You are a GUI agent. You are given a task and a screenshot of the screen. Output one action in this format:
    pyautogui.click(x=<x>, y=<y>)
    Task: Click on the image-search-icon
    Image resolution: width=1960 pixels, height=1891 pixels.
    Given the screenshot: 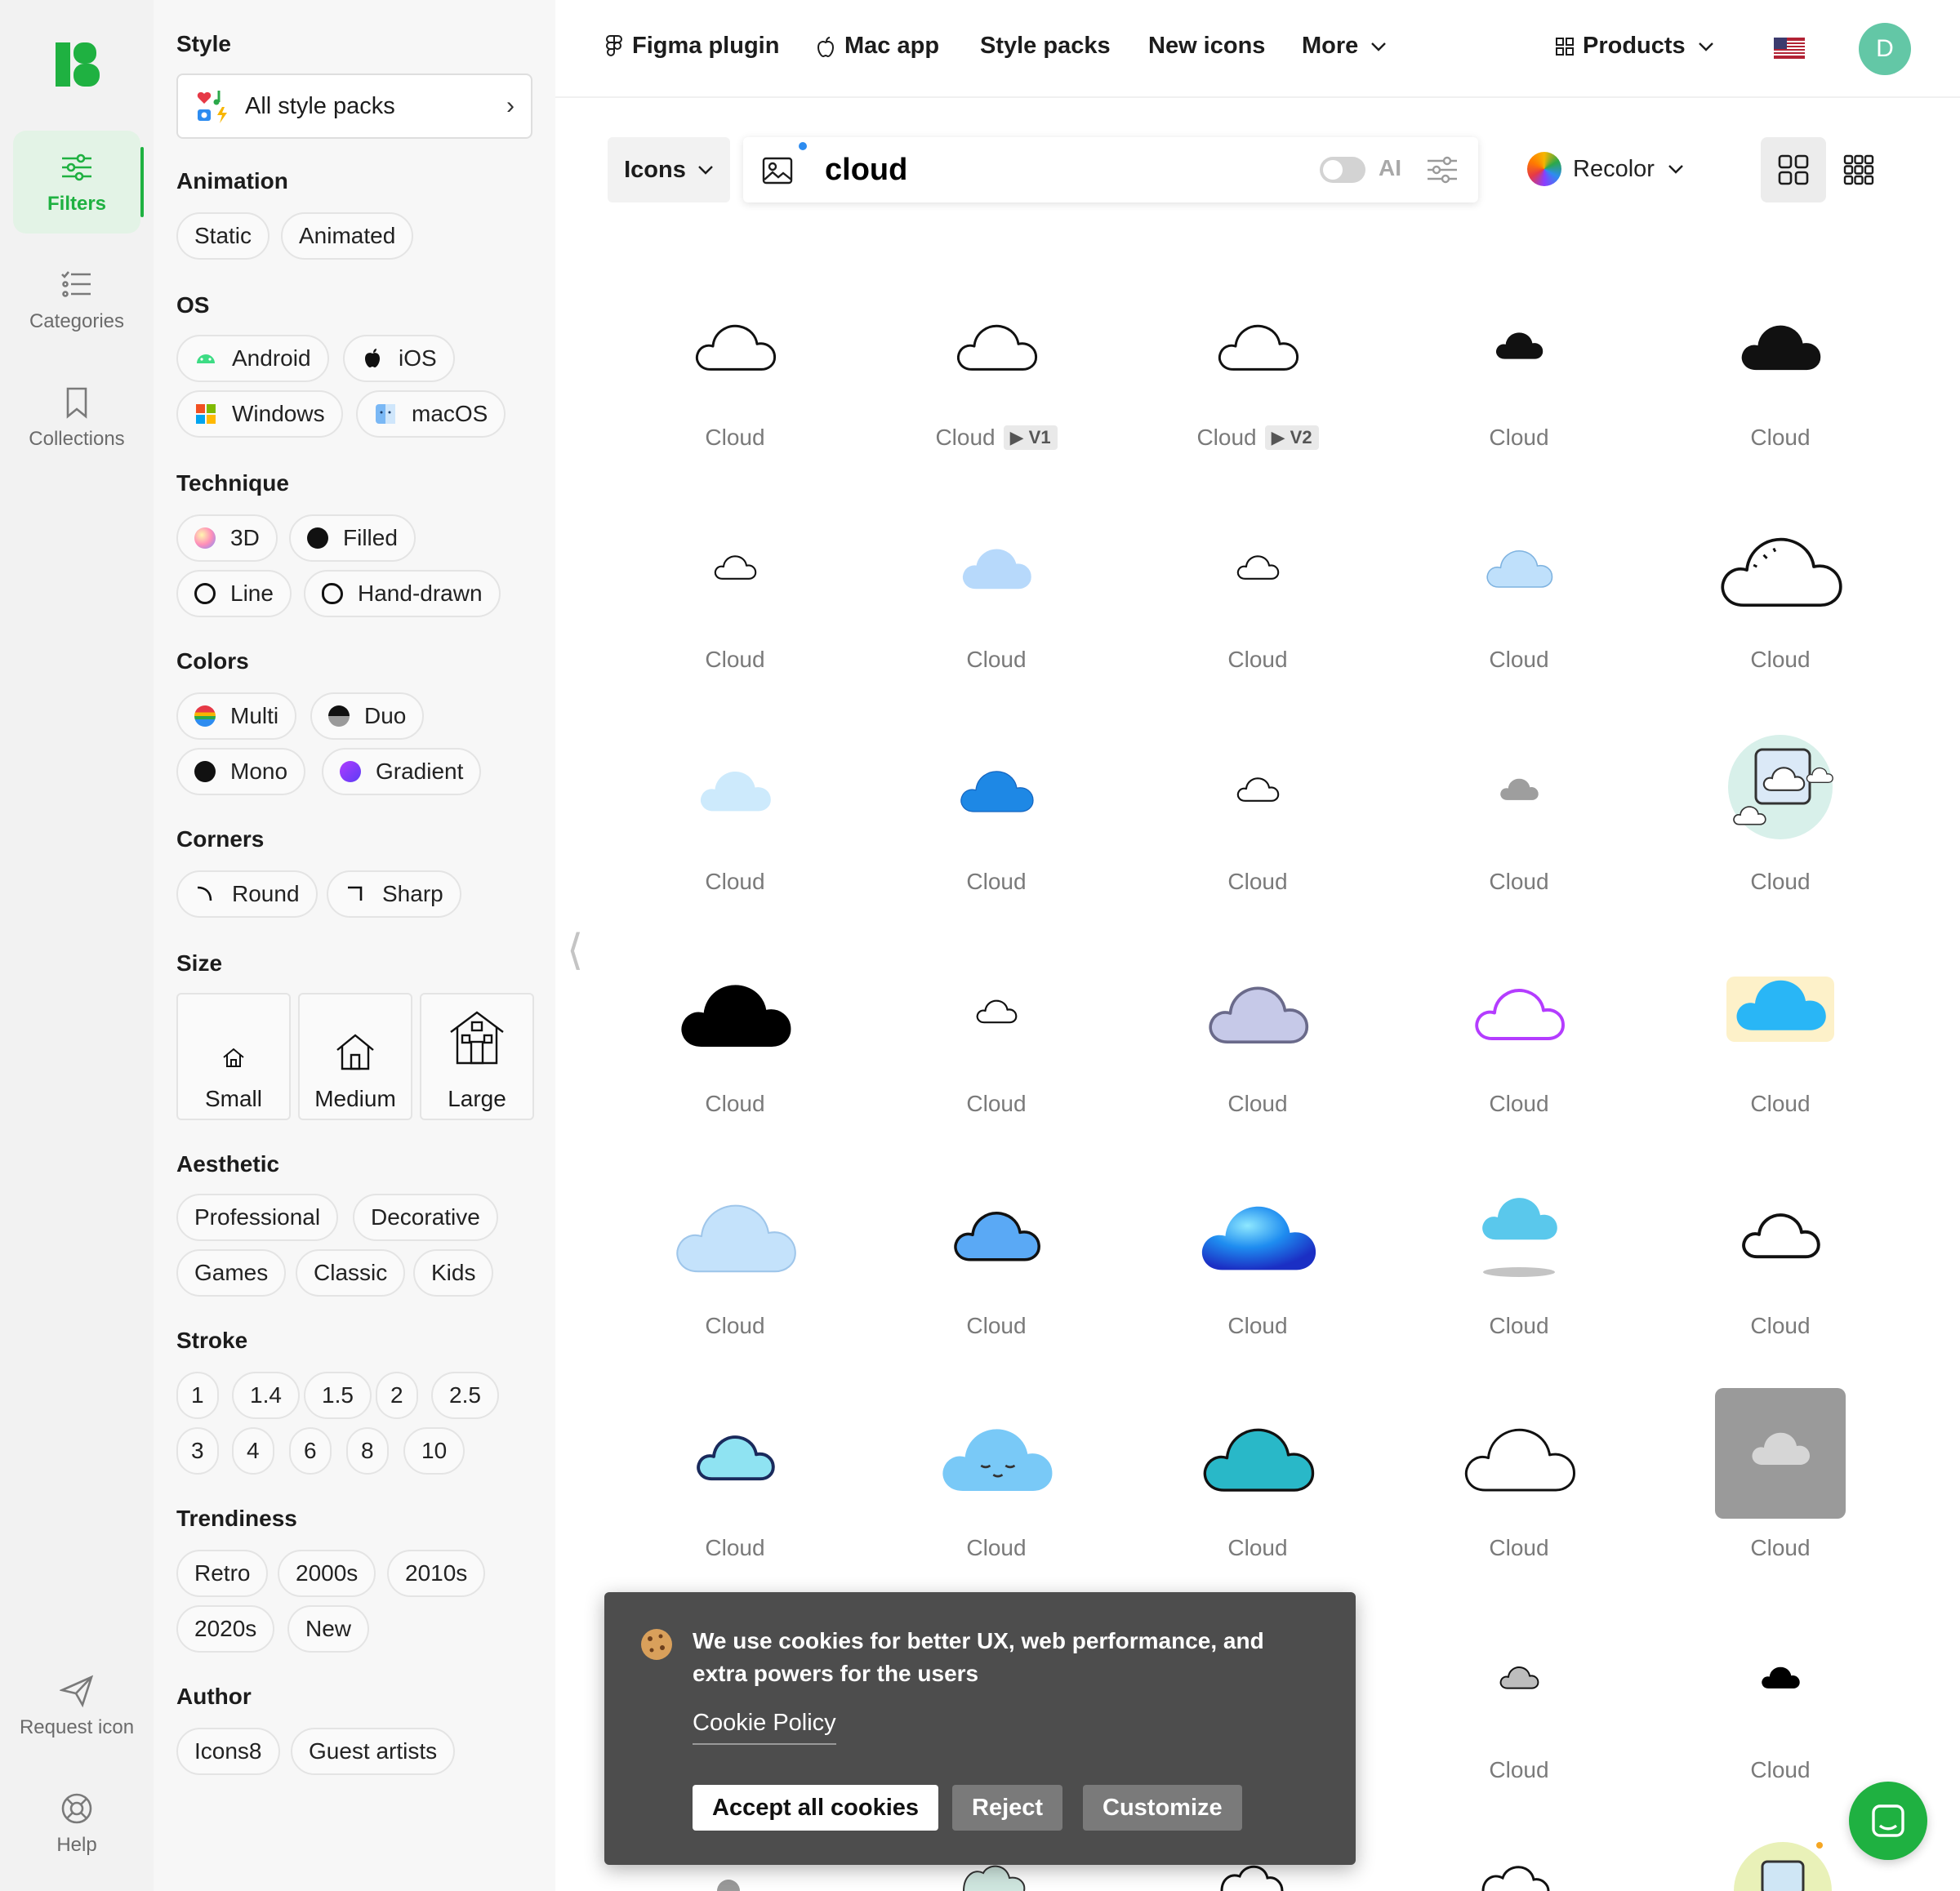 What is the action you would take?
    pyautogui.click(x=777, y=170)
    